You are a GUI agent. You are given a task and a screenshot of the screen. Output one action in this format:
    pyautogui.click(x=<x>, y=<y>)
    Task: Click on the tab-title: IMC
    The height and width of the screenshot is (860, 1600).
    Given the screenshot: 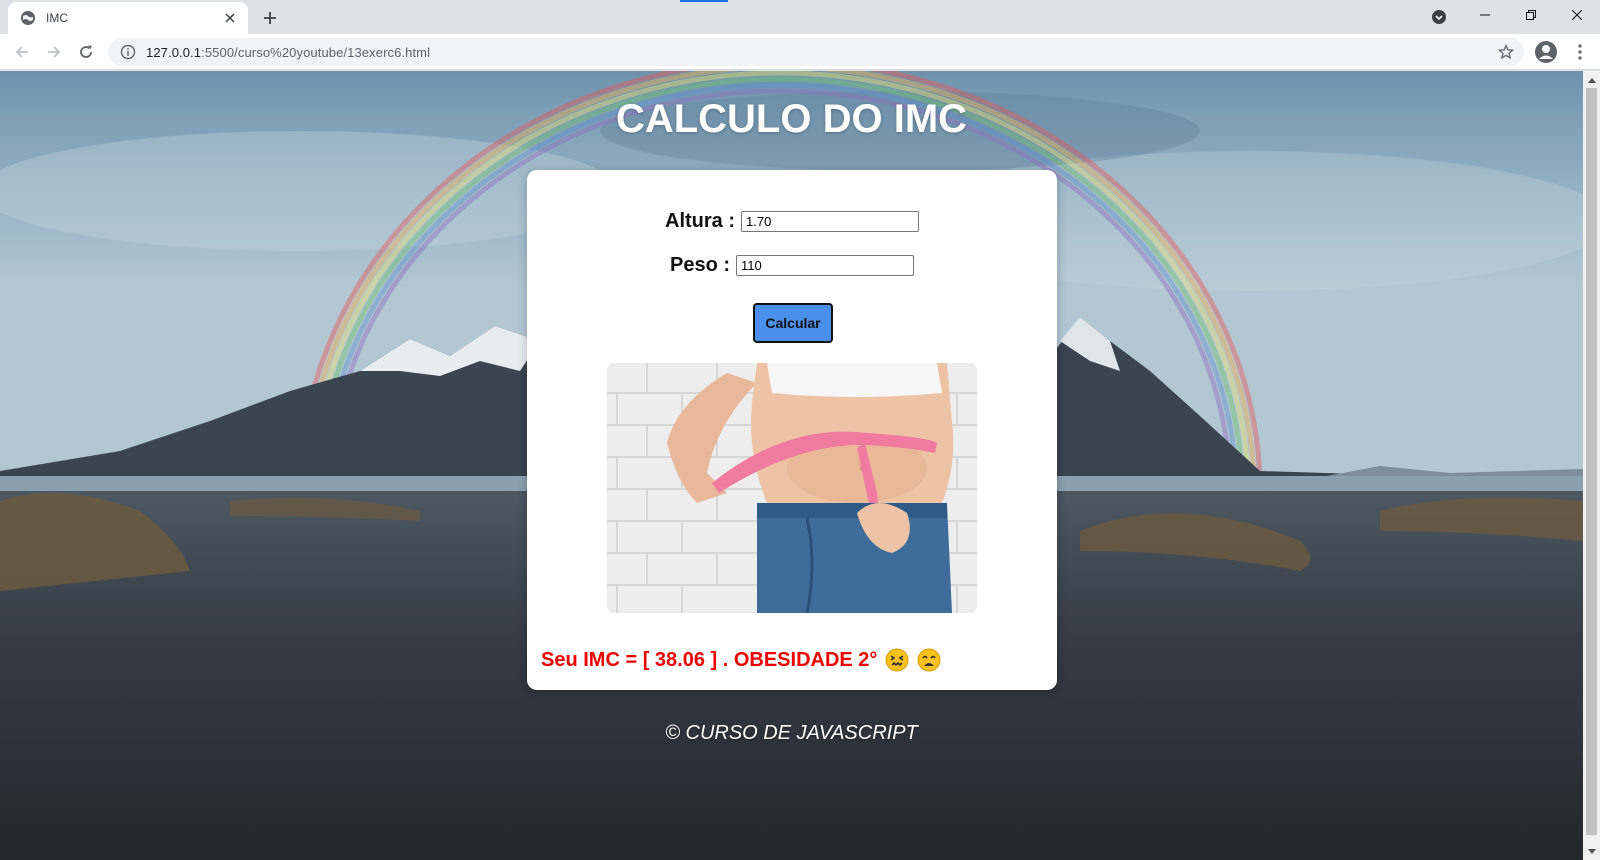 What is the action you would take?
    pyautogui.click(x=57, y=18)
    